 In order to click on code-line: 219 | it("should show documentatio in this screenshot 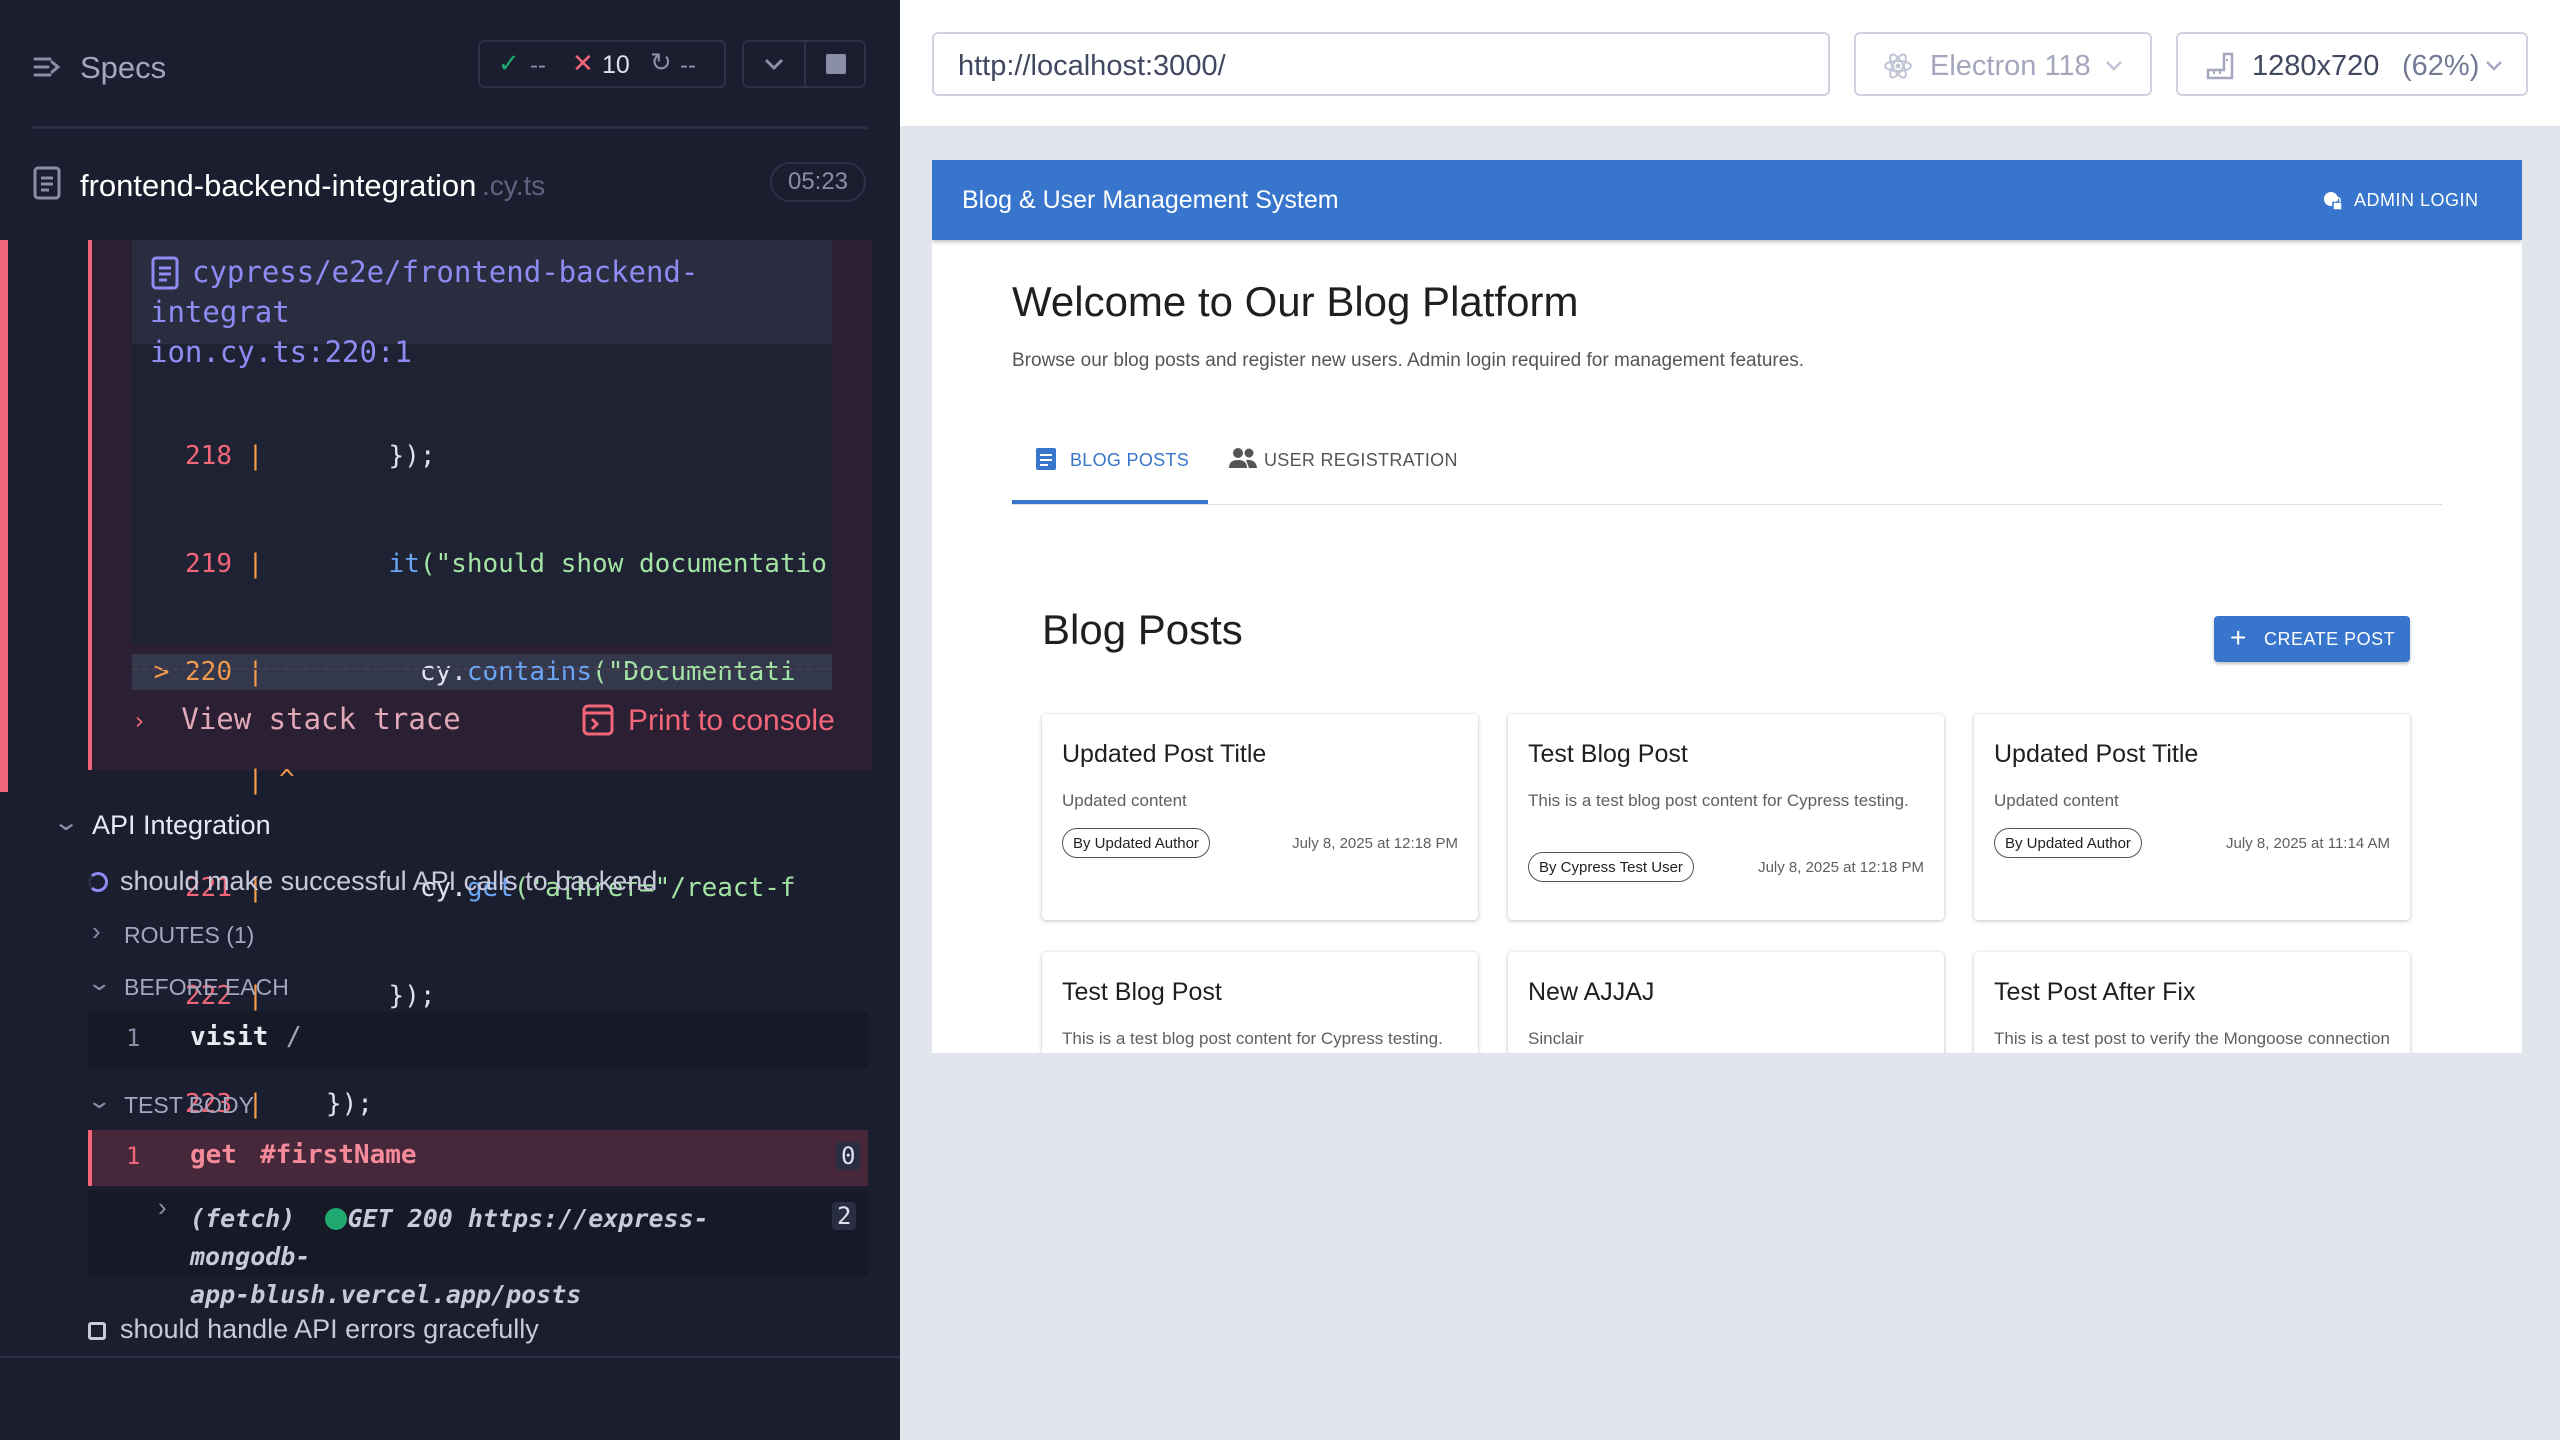, I will do `click(506, 564)`.